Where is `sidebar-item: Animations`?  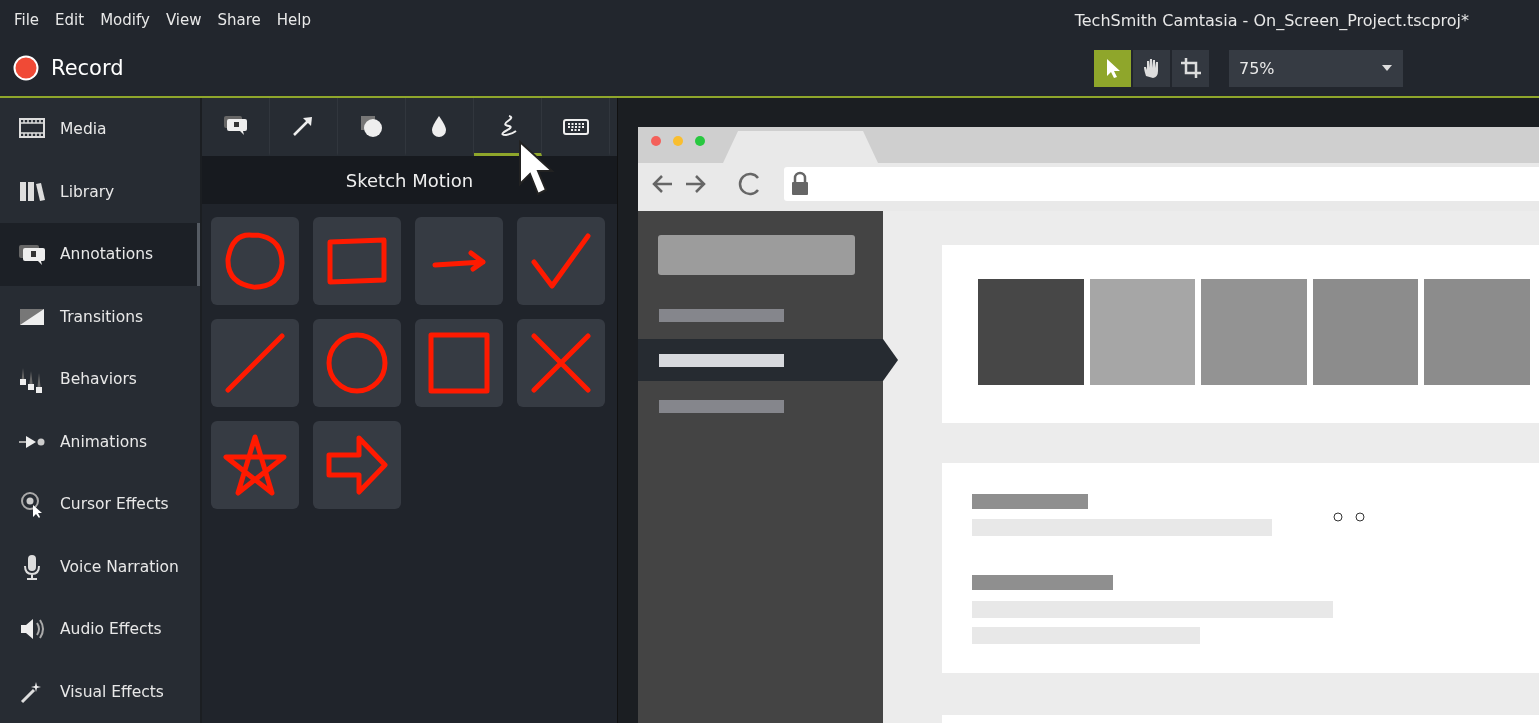 sidebar-item: Animations is located at coordinates (100, 441).